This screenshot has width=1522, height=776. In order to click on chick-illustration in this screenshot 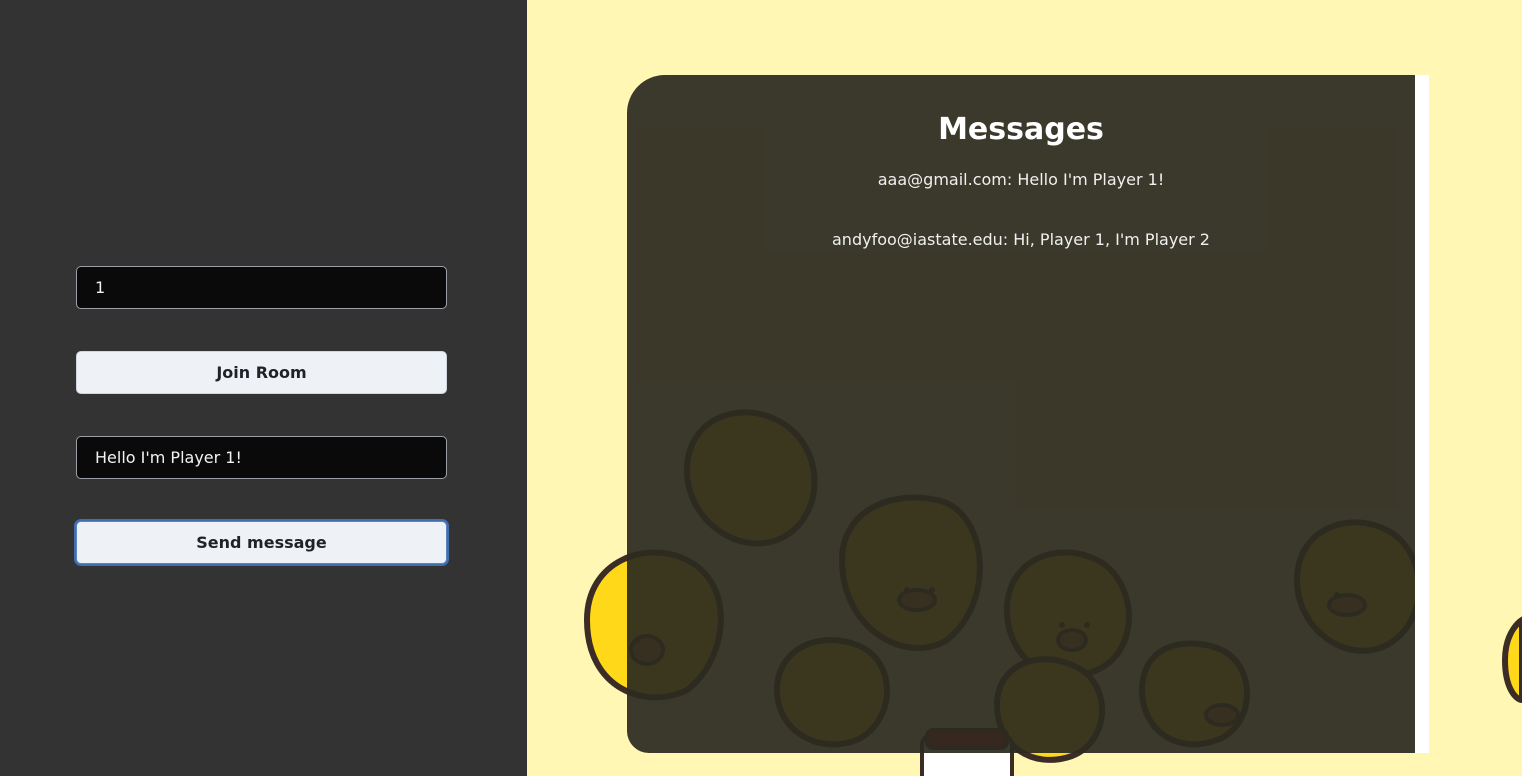, I will do `click(1511, 660)`.